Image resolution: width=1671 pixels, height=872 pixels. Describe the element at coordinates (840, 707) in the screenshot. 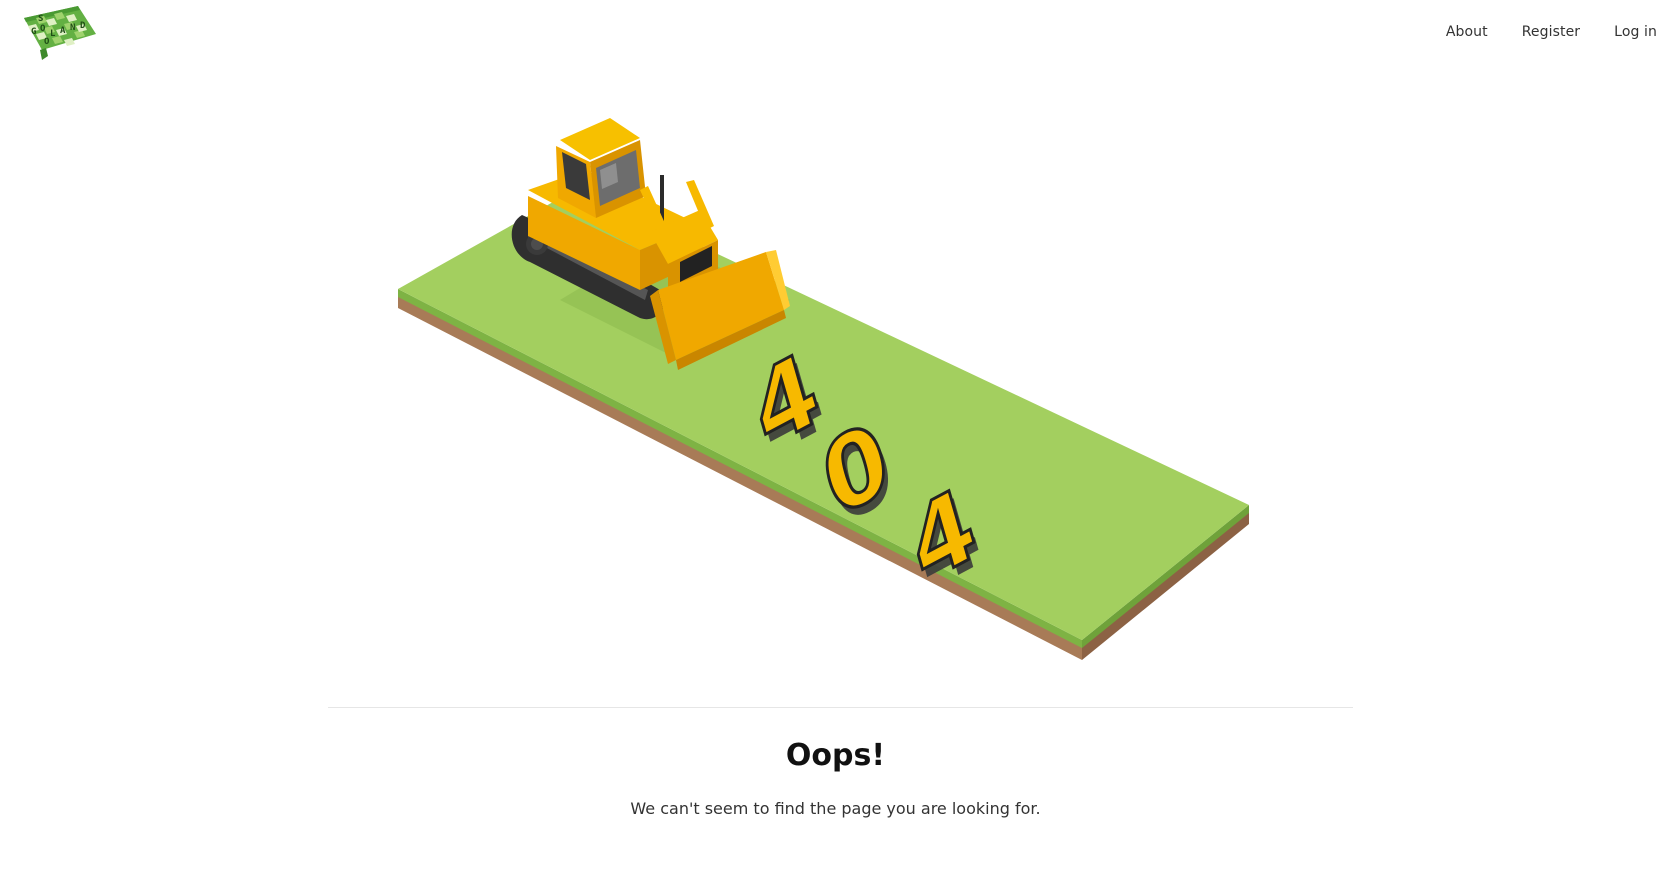

I see `section-divider` at that location.